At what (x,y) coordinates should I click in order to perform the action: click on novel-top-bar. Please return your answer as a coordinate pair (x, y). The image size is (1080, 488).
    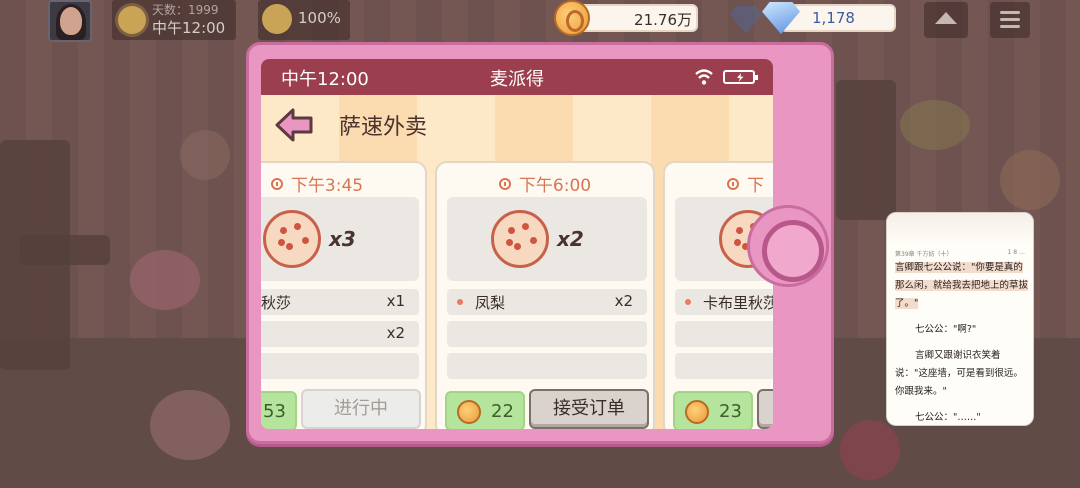
    Looking at the image, I should click on (960, 229).